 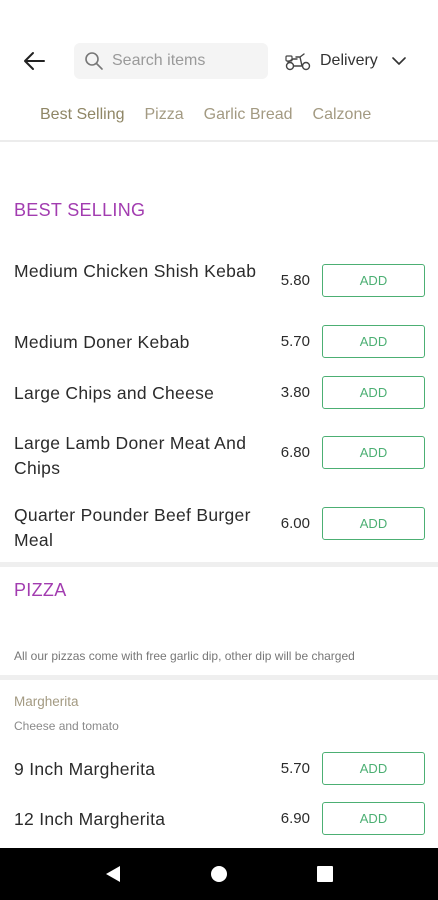 What do you see at coordinates (40, 590) in the screenshot?
I see `section-title-pizza: PIZZA` at bounding box center [40, 590].